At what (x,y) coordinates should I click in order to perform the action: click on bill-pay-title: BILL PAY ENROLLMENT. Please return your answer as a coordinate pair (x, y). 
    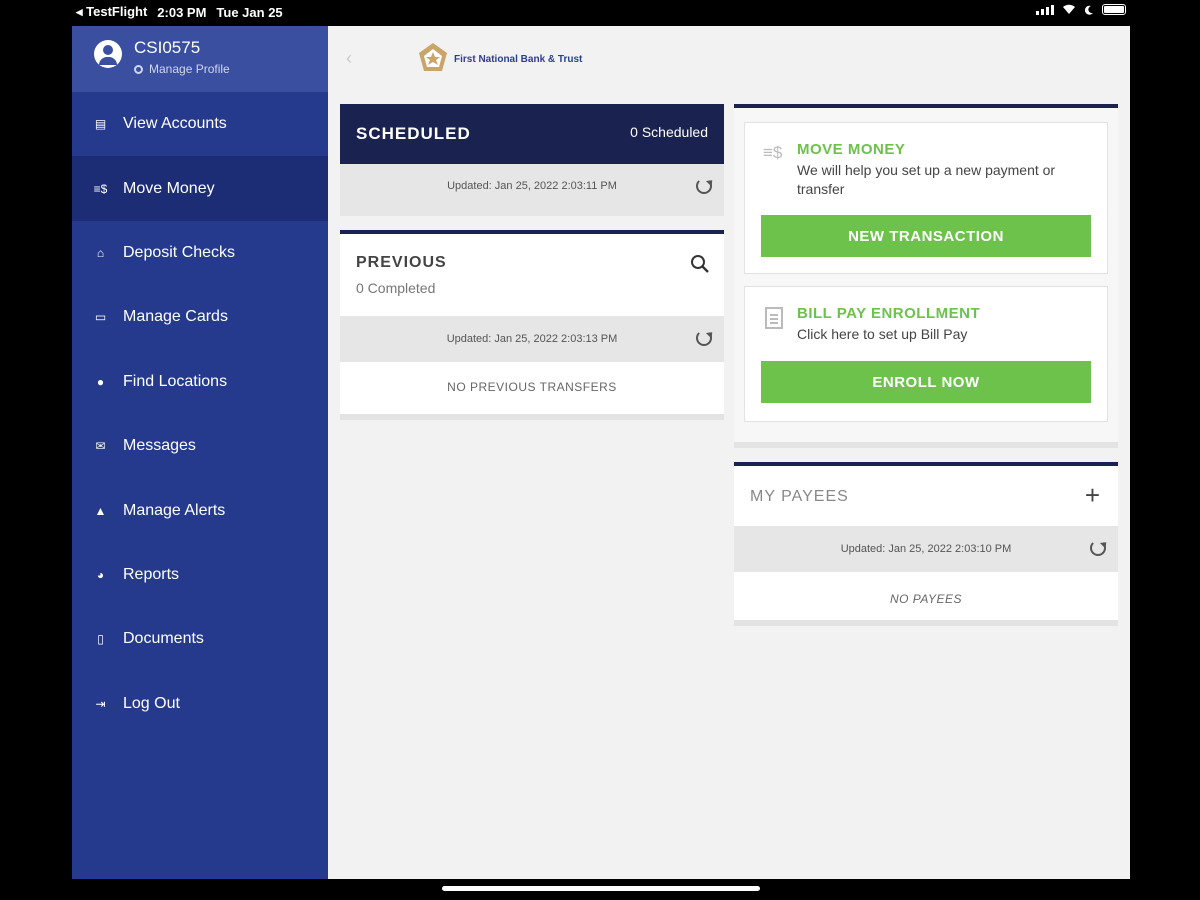
    Looking at the image, I should click on (889, 313).